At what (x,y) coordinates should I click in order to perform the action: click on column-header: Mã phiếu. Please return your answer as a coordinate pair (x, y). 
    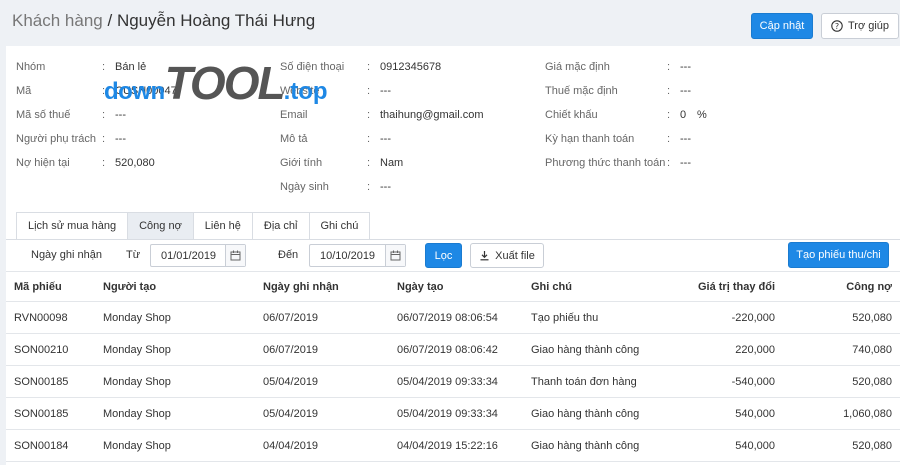
    Looking at the image, I should click on (50, 286).